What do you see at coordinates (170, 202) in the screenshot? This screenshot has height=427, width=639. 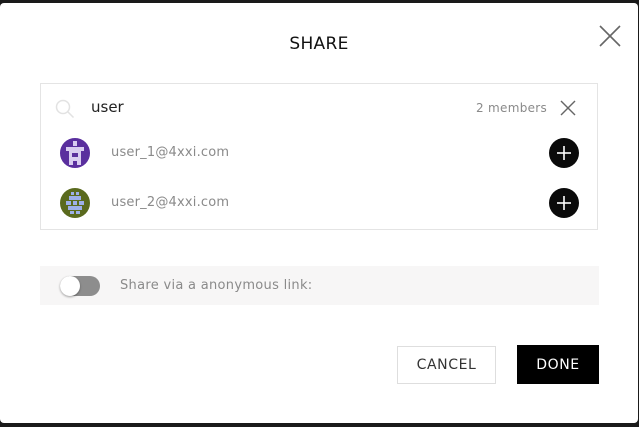 I see `user-email: user_2@4xxi.com` at bounding box center [170, 202].